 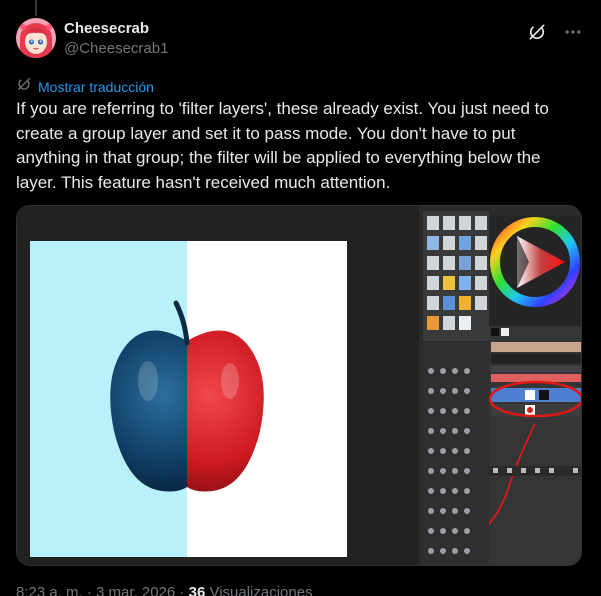 What do you see at coordinates (537, 32) in the screenshot?
I see `grok-icon` at bounding box center [537, 32].